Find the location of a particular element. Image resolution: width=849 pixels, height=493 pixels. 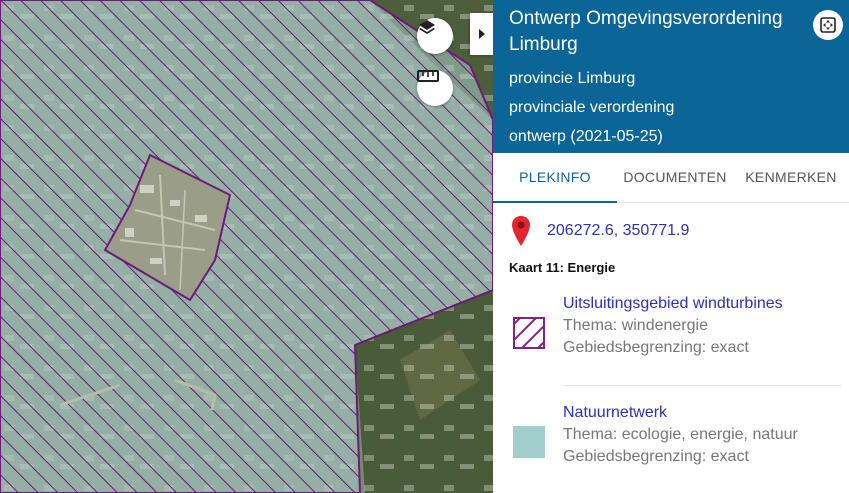

panel-tabs: PLEKINFO DOCUMENTEN KENMERKEN is located at coordinates (671, 178).